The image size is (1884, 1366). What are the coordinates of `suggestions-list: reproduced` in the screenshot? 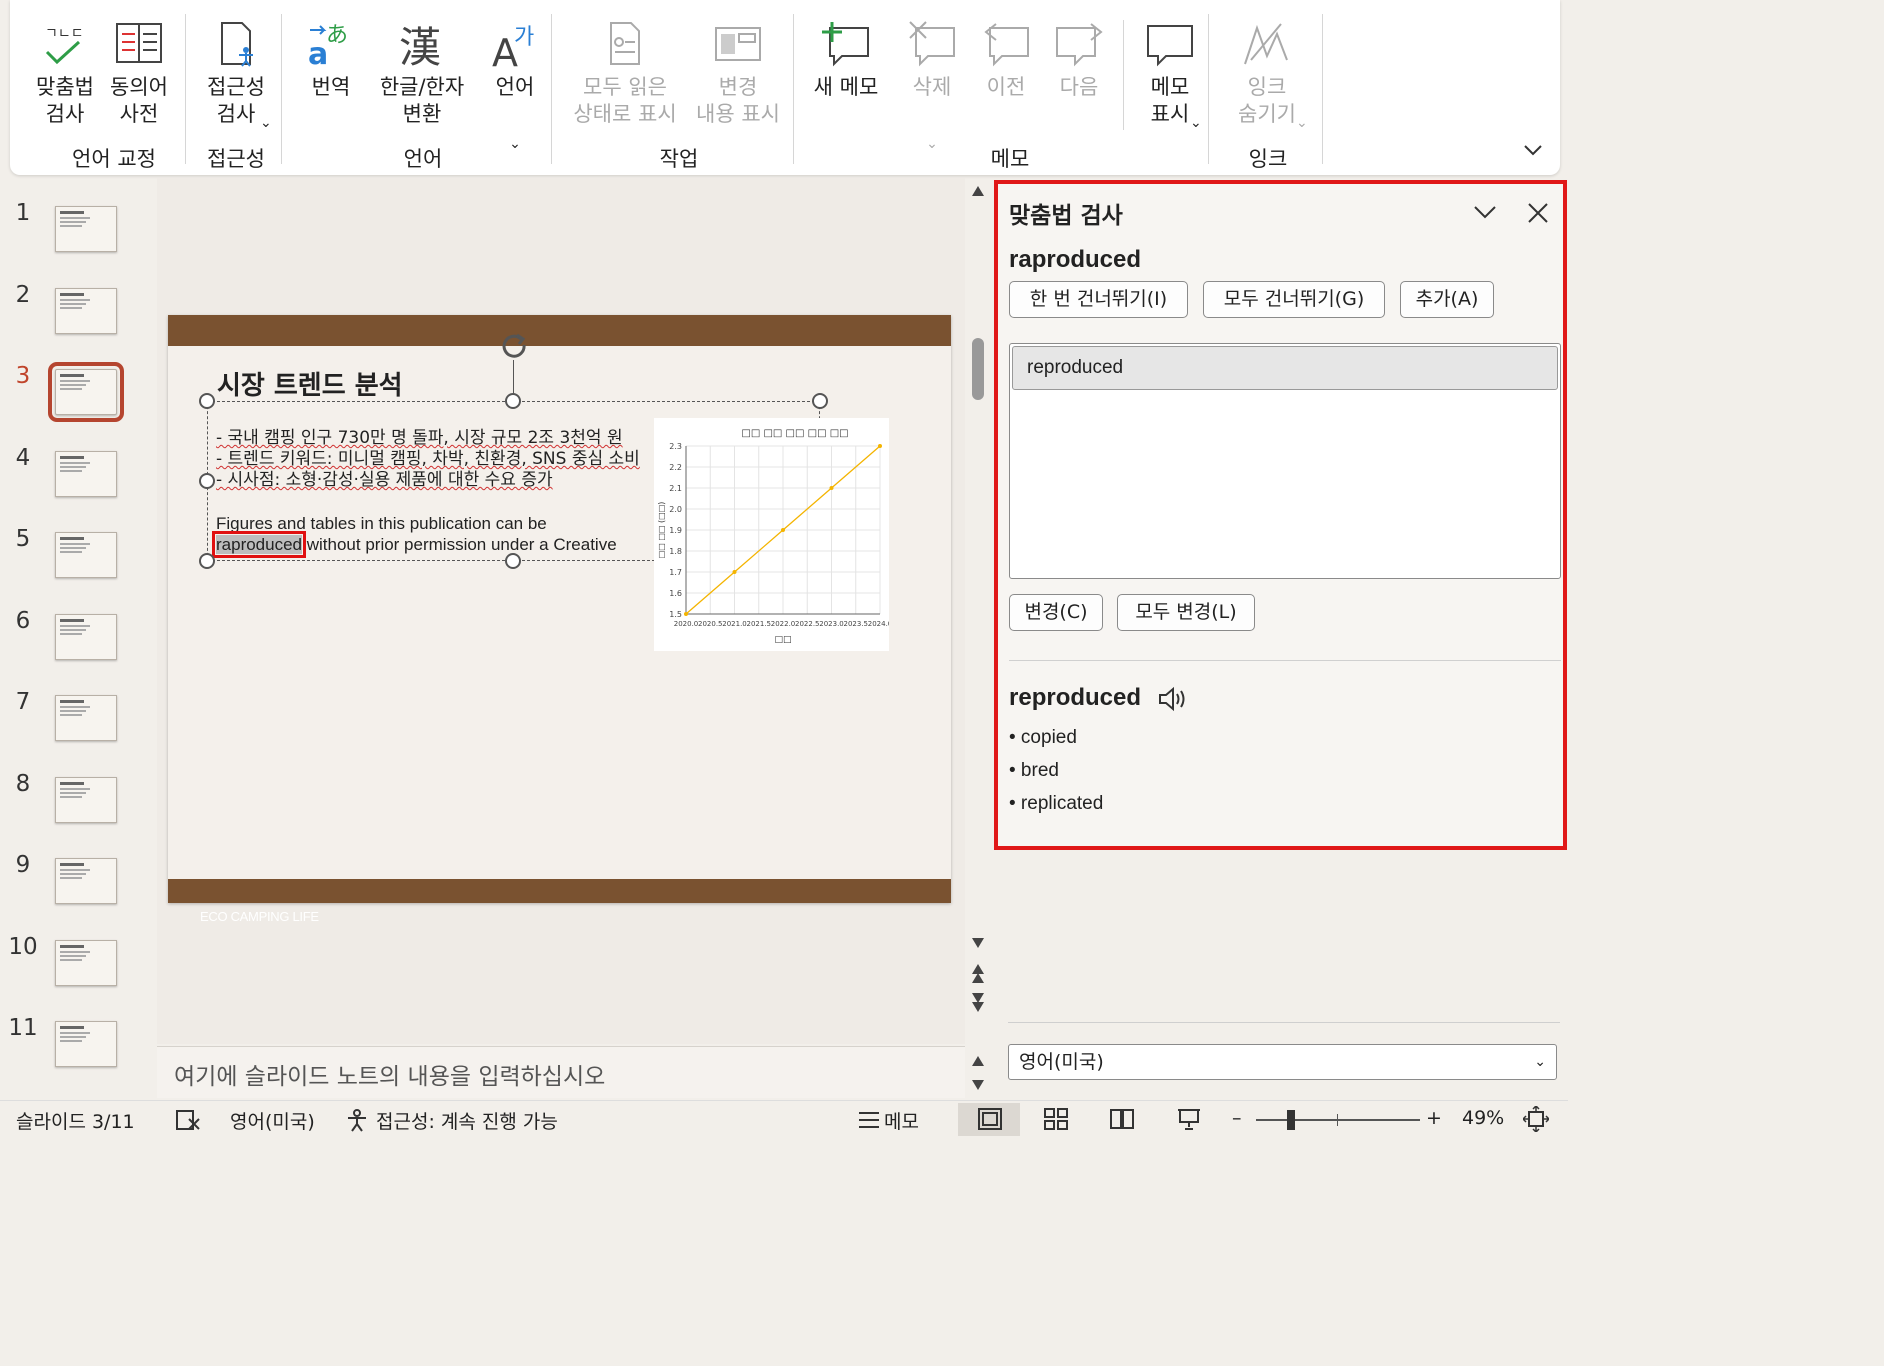 It's located at (1285, 461).